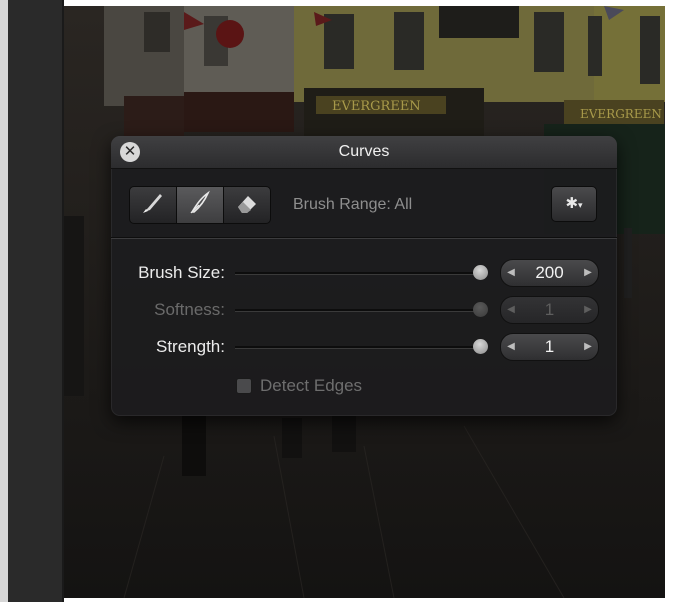 This screenshot has height=602, width=673. I want to click on brush-size-stepper: ◀ 200 ▶, so click(549, 273).